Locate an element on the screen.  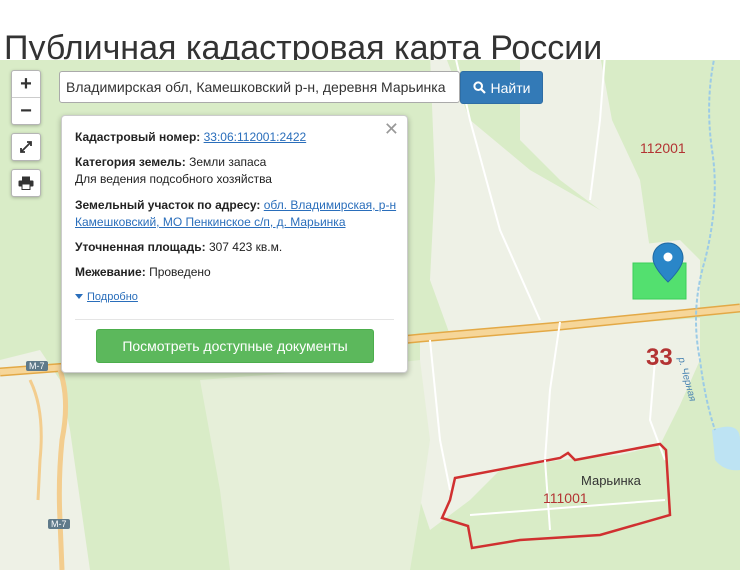
survey-label: Межевание: is located at coordinates (110, 272).